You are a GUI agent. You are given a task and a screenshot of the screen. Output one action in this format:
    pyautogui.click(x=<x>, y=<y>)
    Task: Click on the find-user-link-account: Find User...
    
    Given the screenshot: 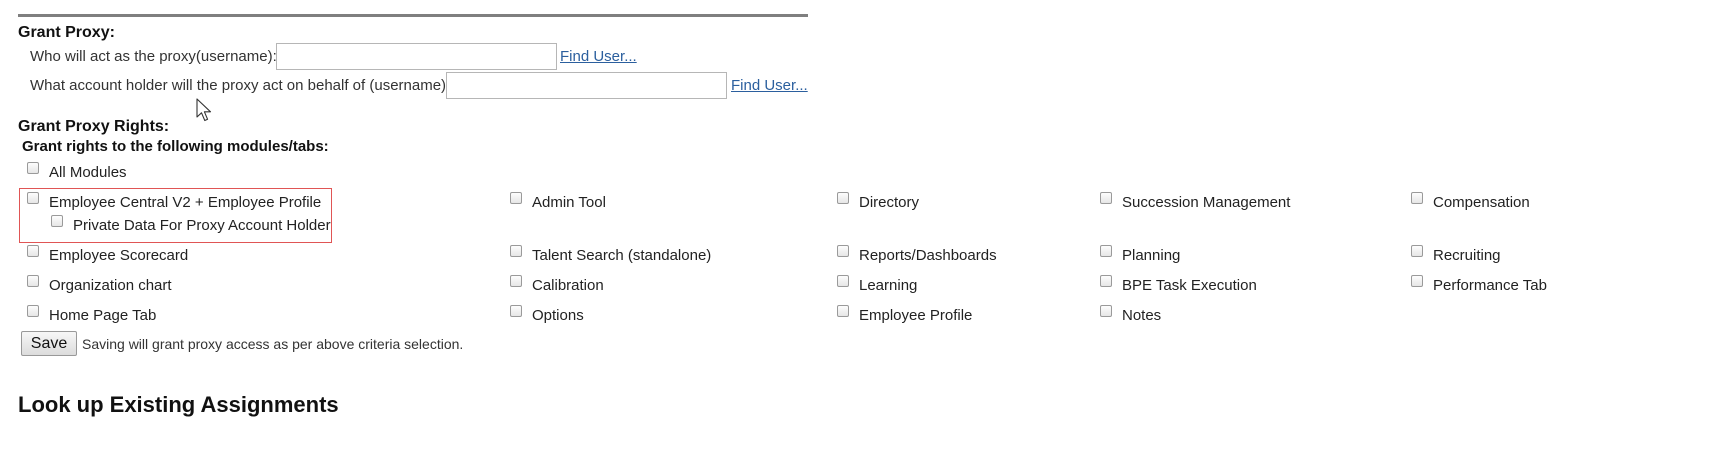 What is the action you would take?
    pyautogui.click(x=769, y=85)
    